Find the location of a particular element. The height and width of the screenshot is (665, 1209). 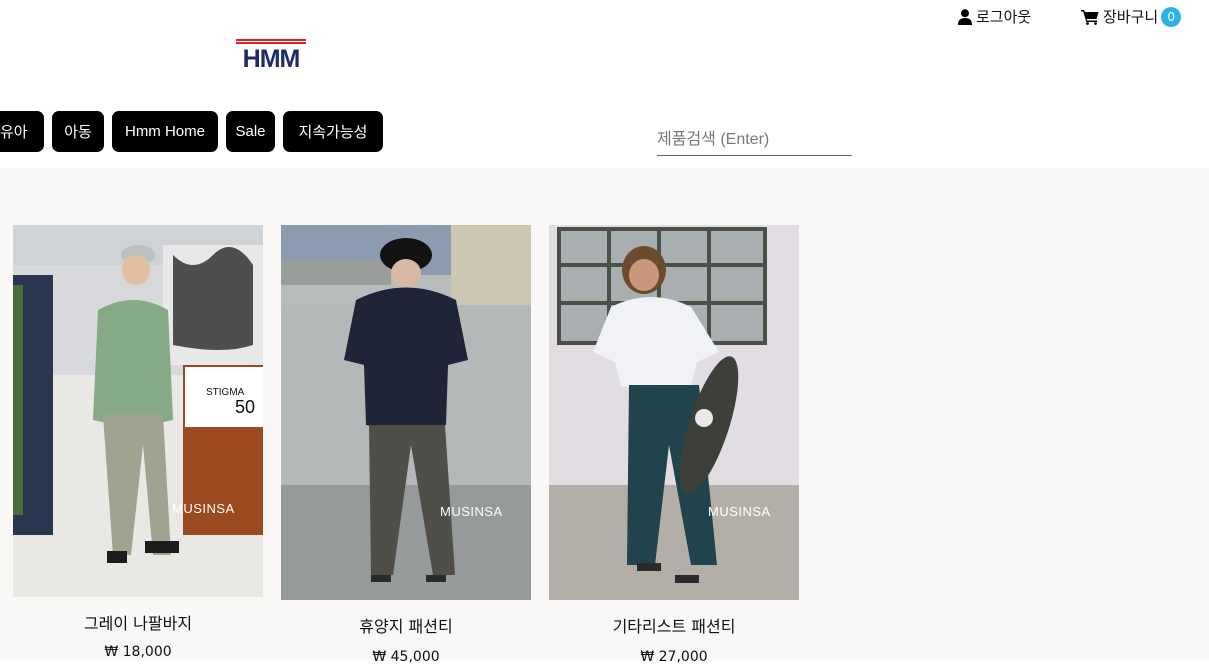

category-nav: 유아 아동 Hmm Home Sale 지속가능성 is located at coordinates (195, 131).